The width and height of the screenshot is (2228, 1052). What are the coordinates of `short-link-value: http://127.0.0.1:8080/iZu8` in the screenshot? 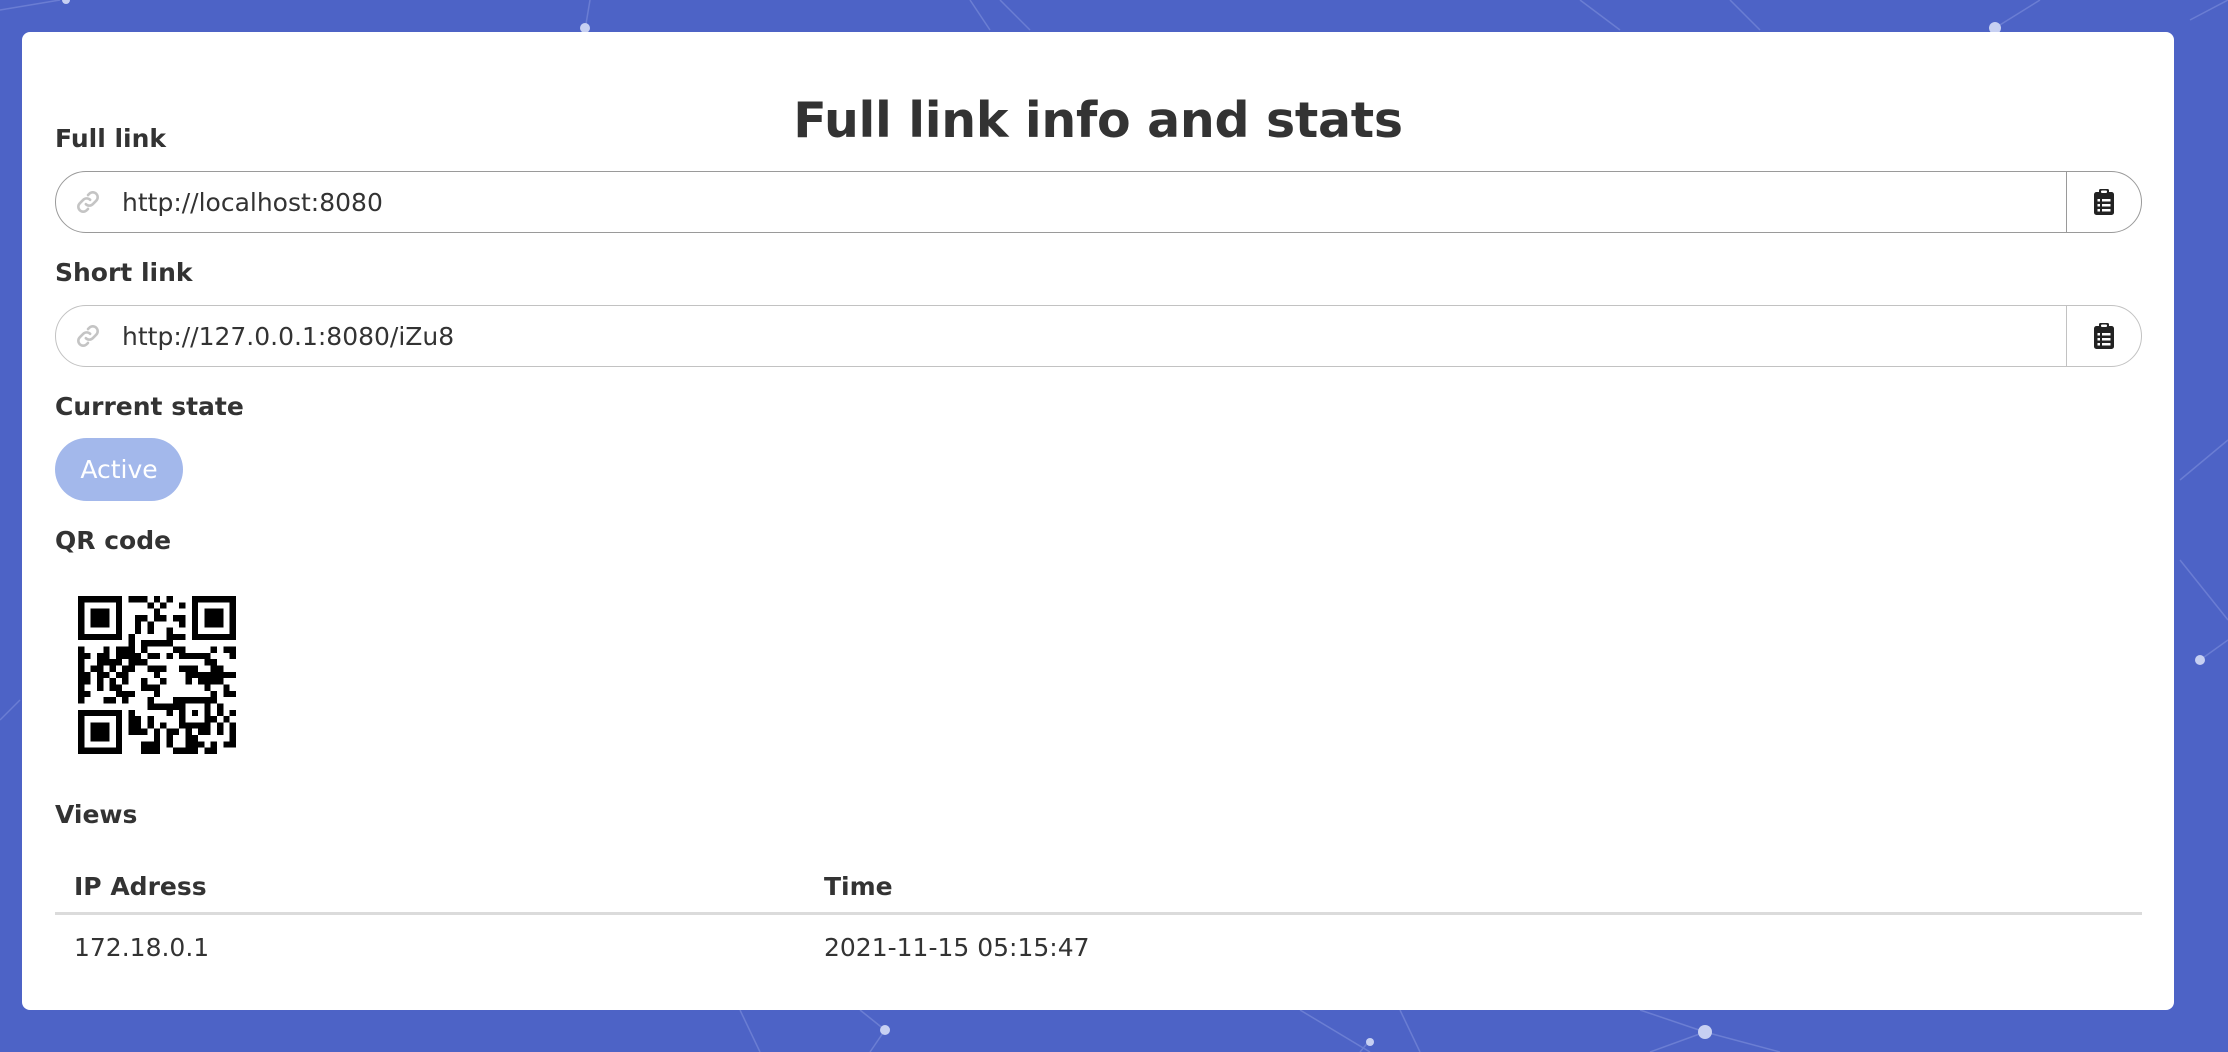 It's located at (1093, 336).